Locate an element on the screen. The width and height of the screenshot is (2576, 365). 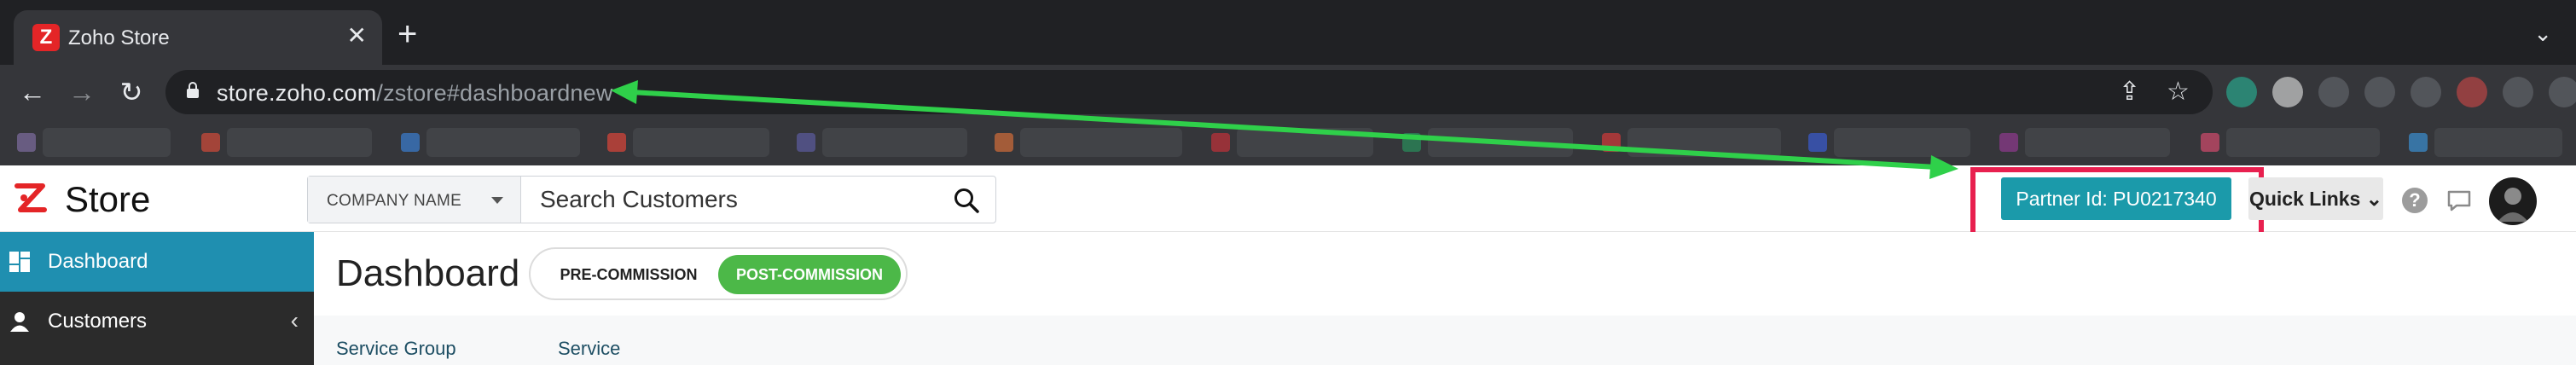
help-icon: ? is located at coordinates (2415, 200).